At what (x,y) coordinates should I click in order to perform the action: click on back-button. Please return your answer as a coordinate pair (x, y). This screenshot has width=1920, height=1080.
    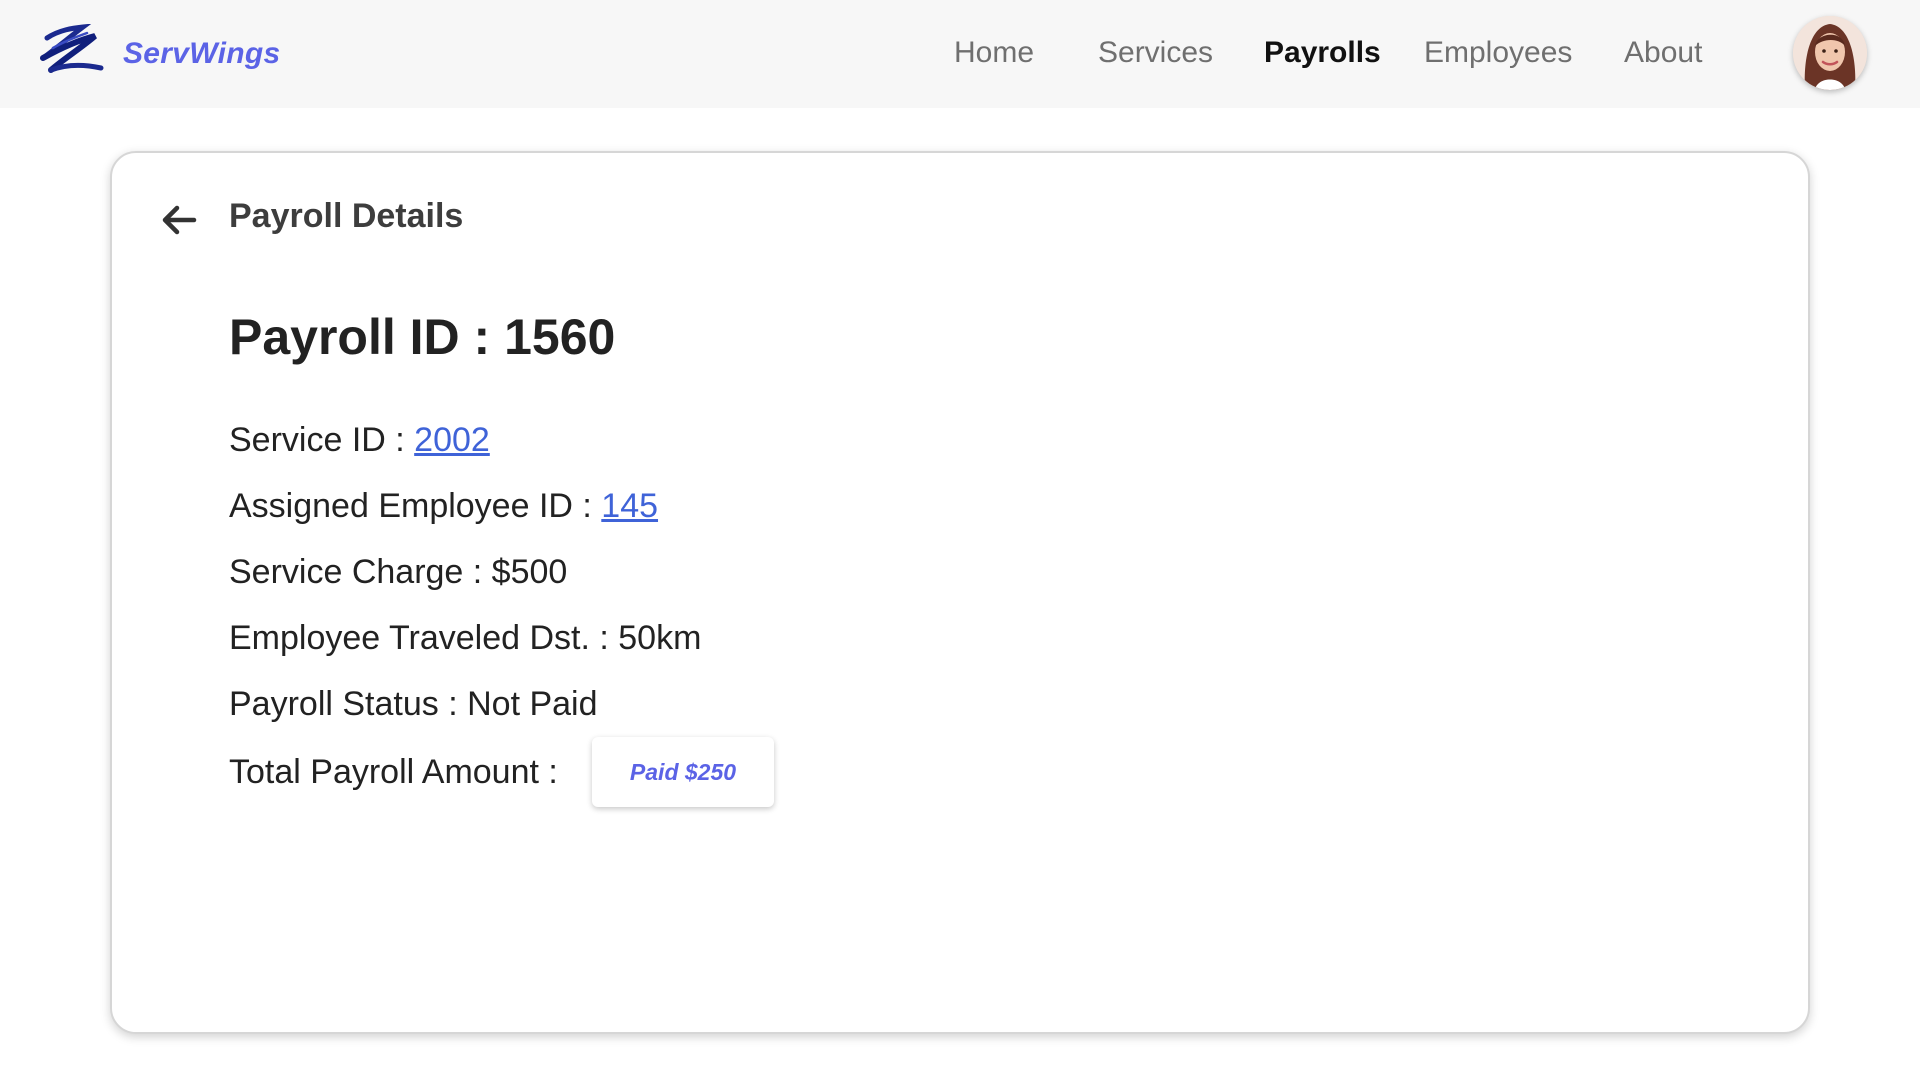
    Looking at the image, I should click on (179, 220).